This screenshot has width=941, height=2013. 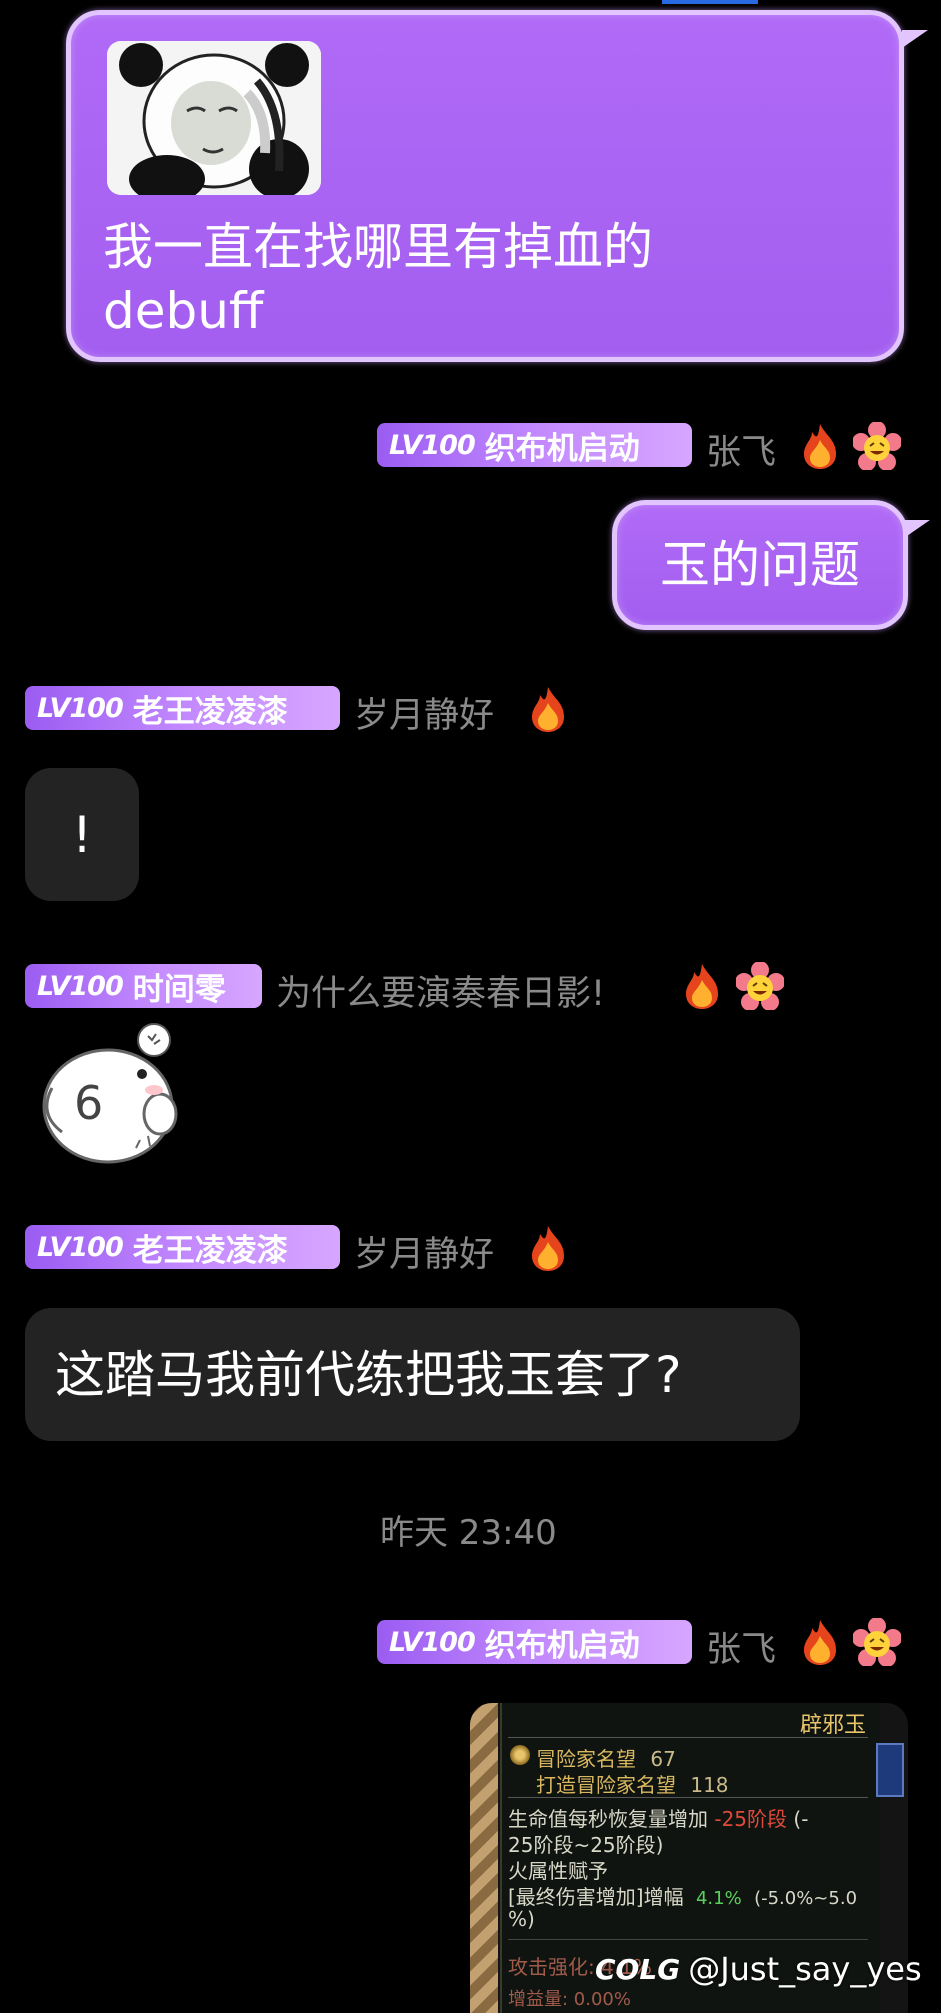 I want to click on fame-icon, so click(x=520, y=1755).